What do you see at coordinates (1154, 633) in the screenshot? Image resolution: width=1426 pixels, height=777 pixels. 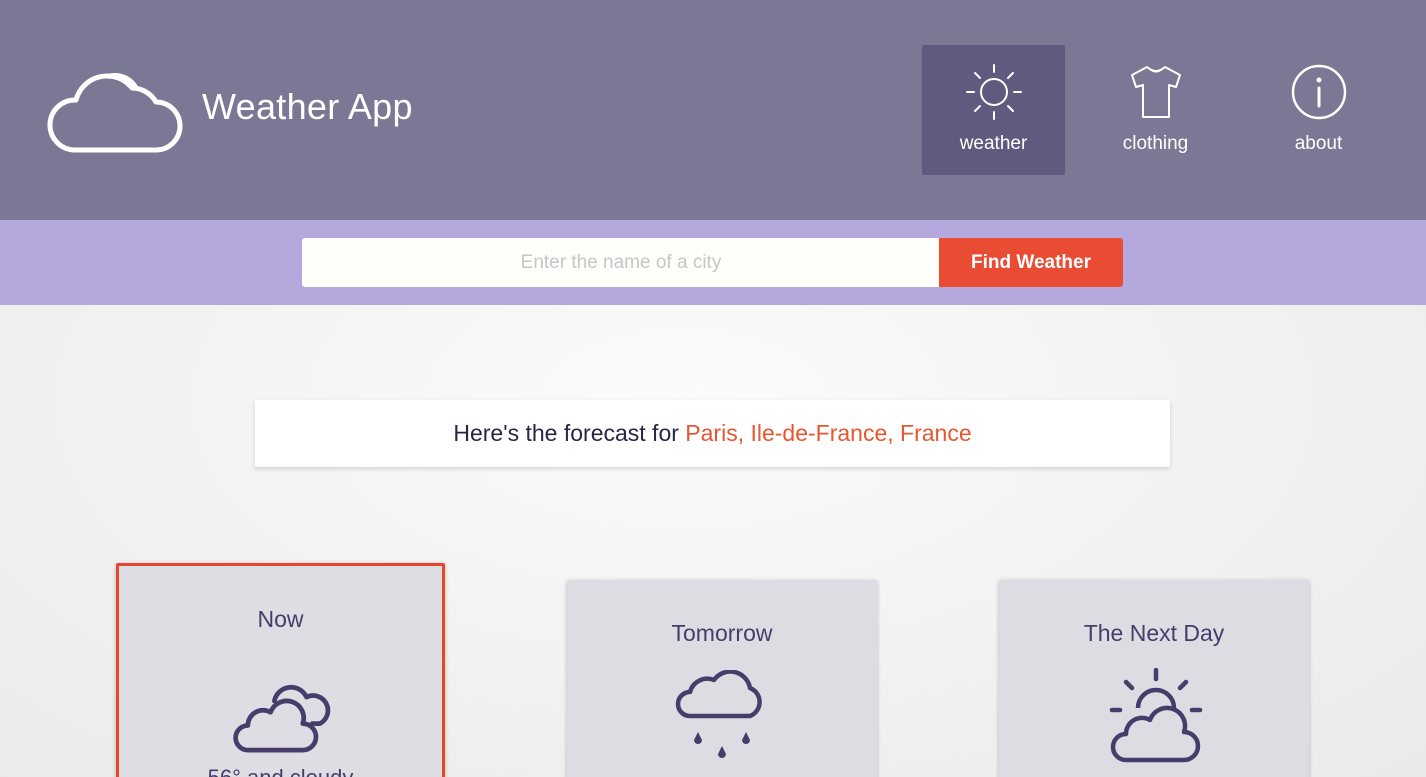 I see `card-title: The Next Day` at bounding box center [1154, 633].